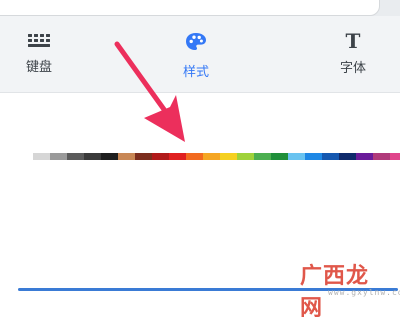  What do you see at coordinates (196, 41) in the screenshot?
I see `palette-icon` at bounding box center [196, 41].